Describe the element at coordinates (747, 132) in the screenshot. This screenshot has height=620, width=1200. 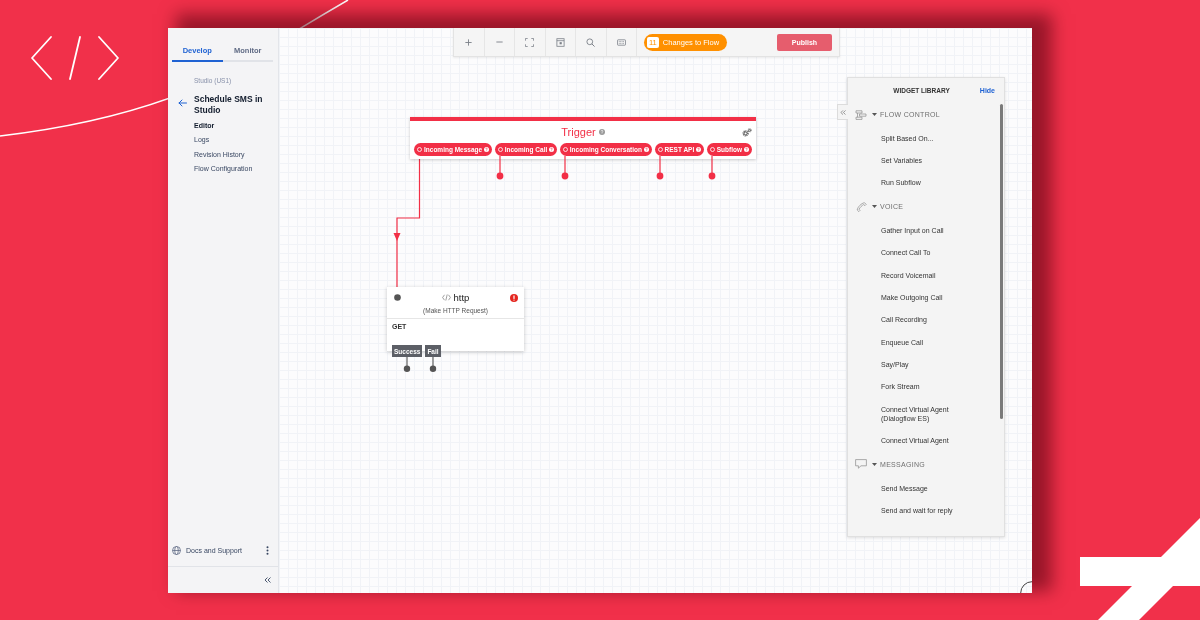
I see `settings-icon` at that location.